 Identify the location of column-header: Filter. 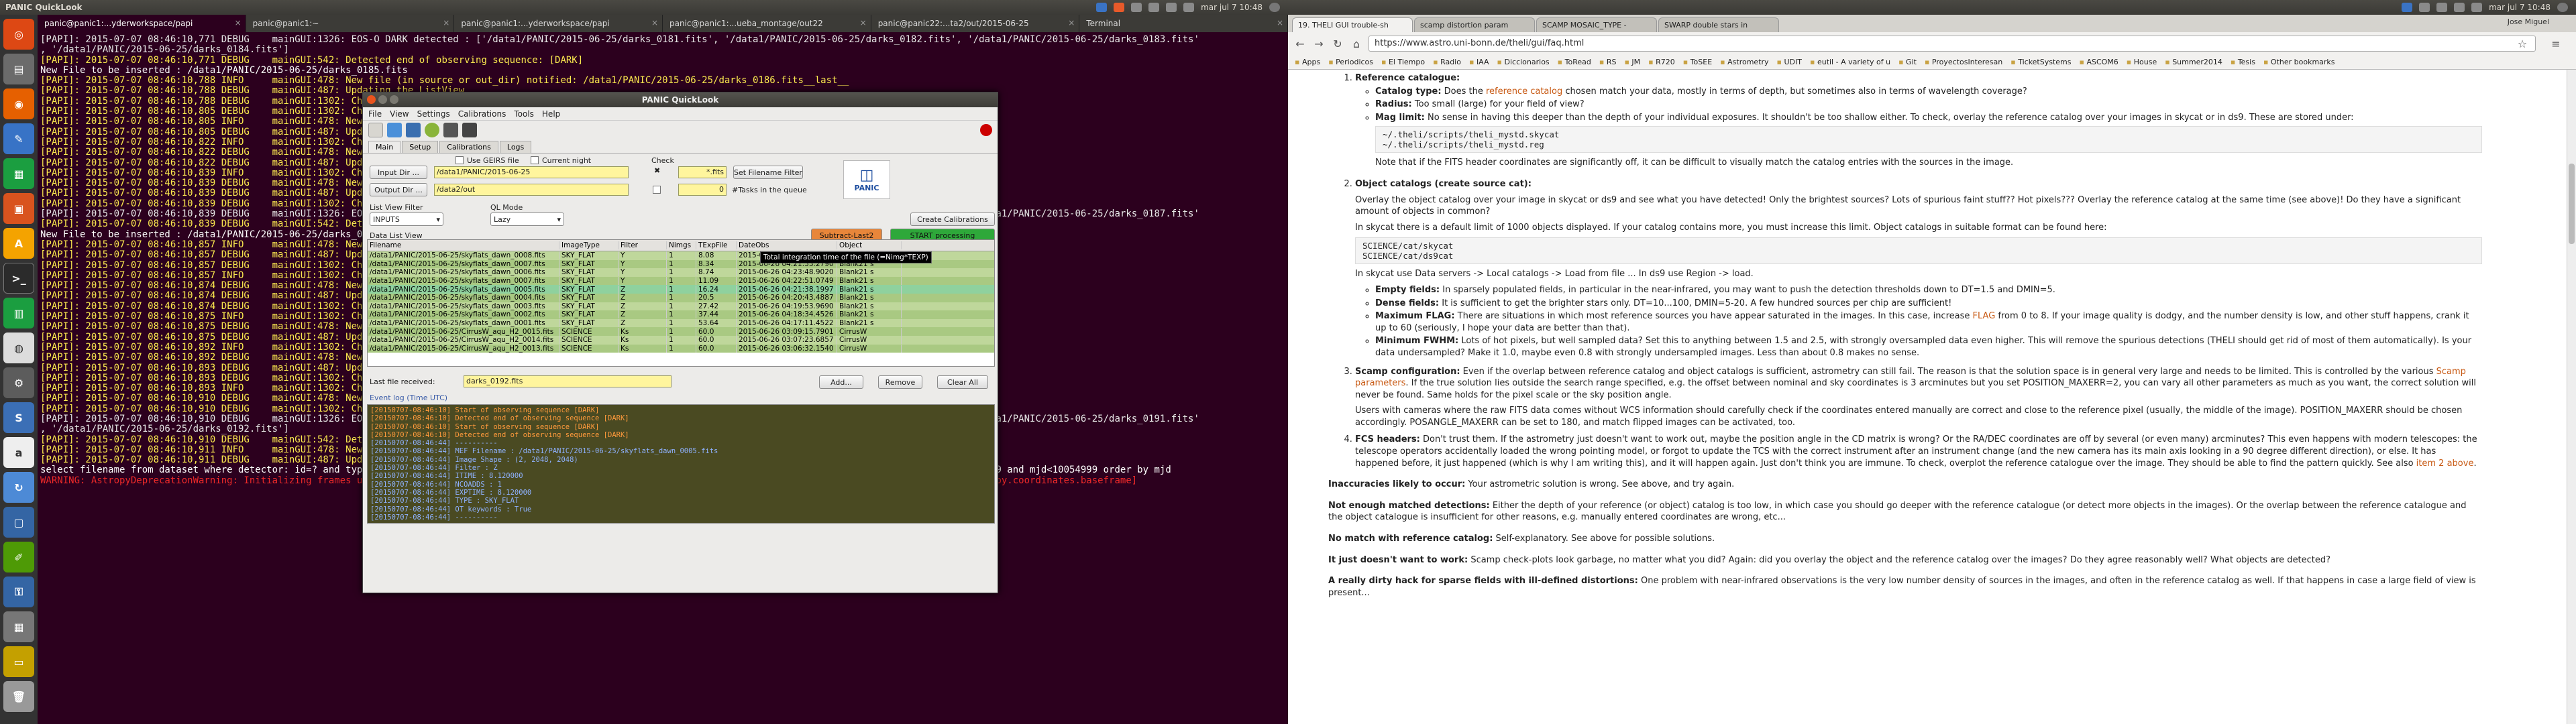
(643, 245).